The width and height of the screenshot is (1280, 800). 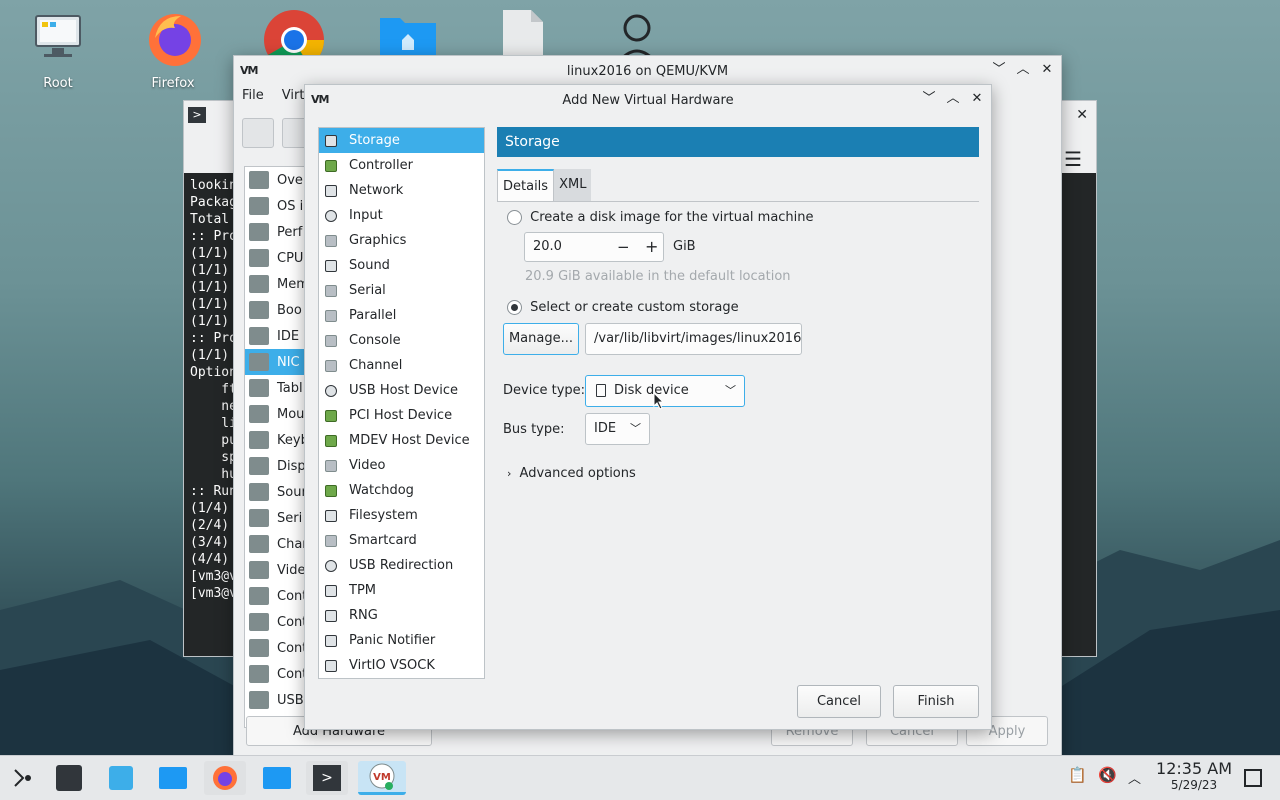 What do you see at coordinates (401, 240) in the screenshot?
I see `category-graphics: Graphics` at bounding box center [401, 240].